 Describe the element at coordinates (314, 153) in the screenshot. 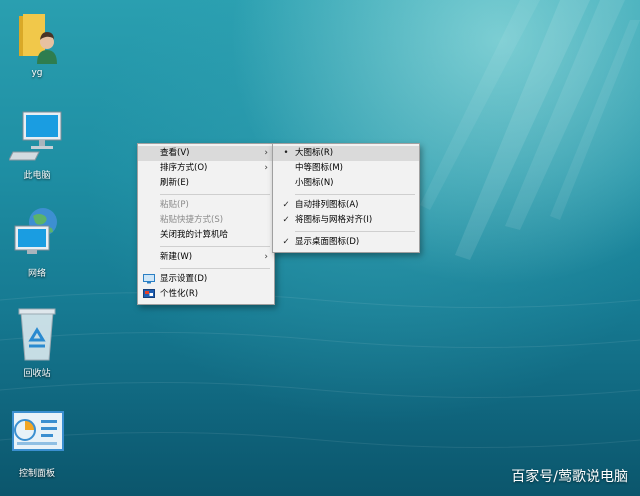

I see `submenu-item-label: 大图标(R)` at that location.